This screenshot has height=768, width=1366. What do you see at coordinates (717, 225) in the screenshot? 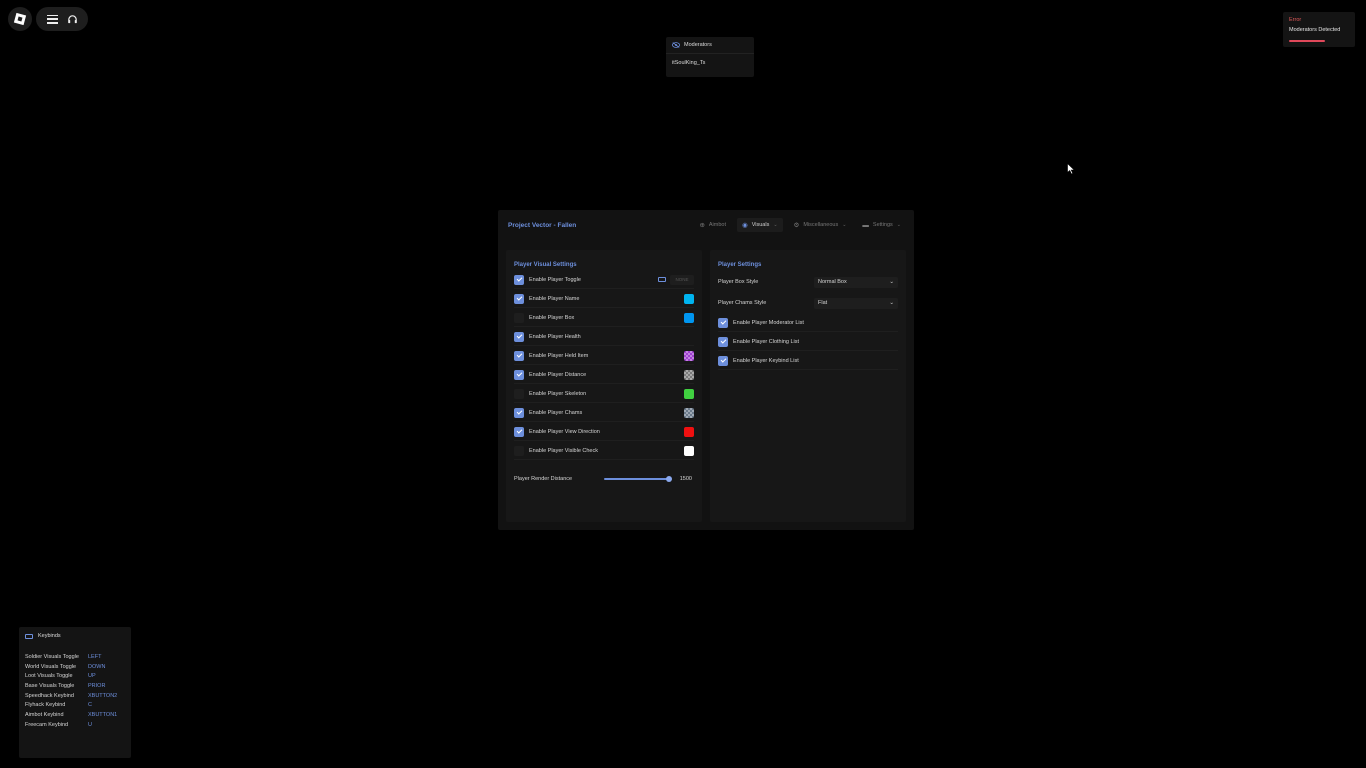
I see `tab-label: Aimbot` at bounding box center [717, 225].